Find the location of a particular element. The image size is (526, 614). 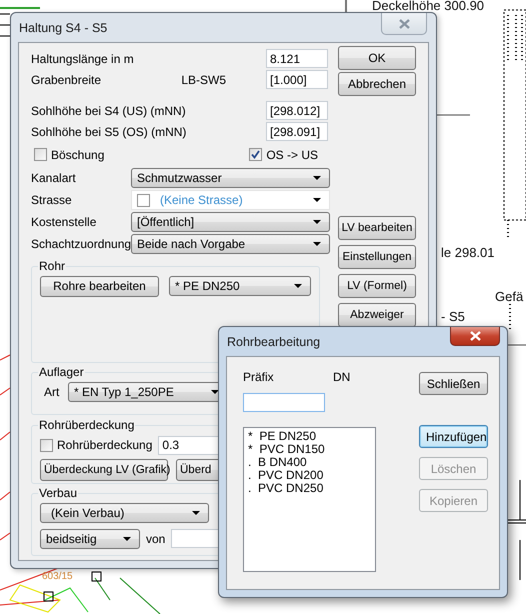

field-label: von is located at coordinates (156, 539).